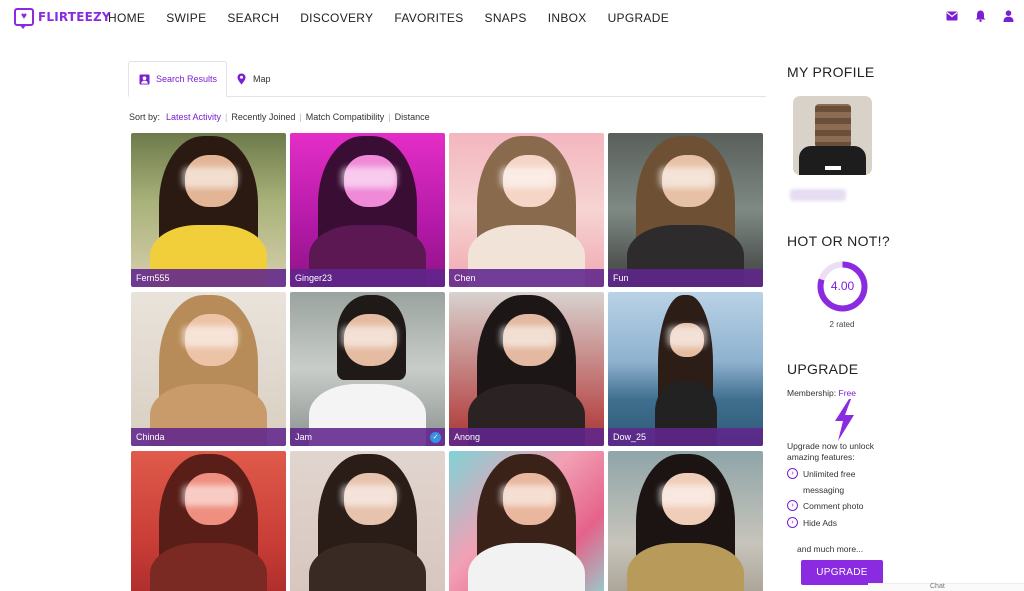 Image resolution: width=1024 pixels, height=591 pixels. Describe the element at coordinates (526, 437) in the screenshot. I see `profile-nameplate: Anong` at that location.